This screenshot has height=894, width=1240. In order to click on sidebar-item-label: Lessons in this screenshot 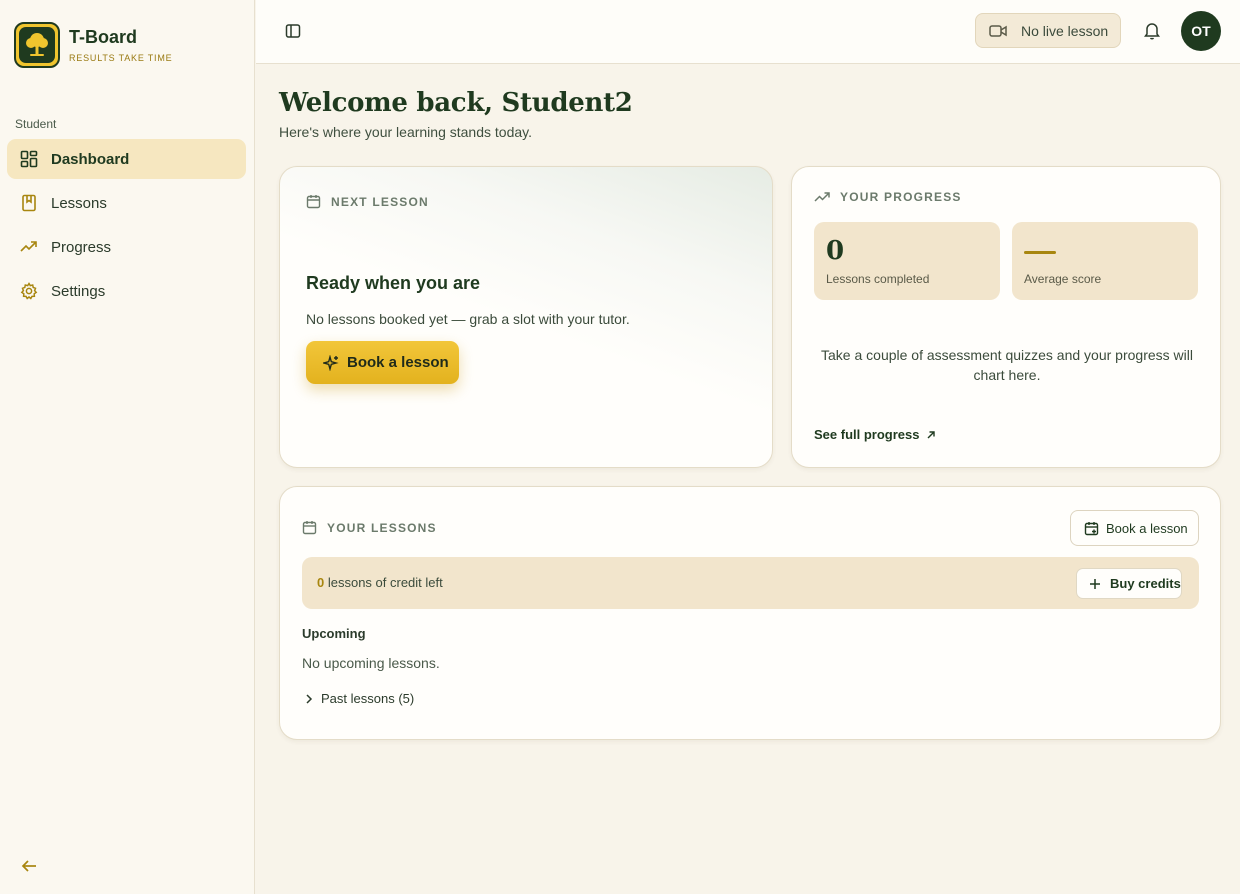, I will do `click(79, 203)`.